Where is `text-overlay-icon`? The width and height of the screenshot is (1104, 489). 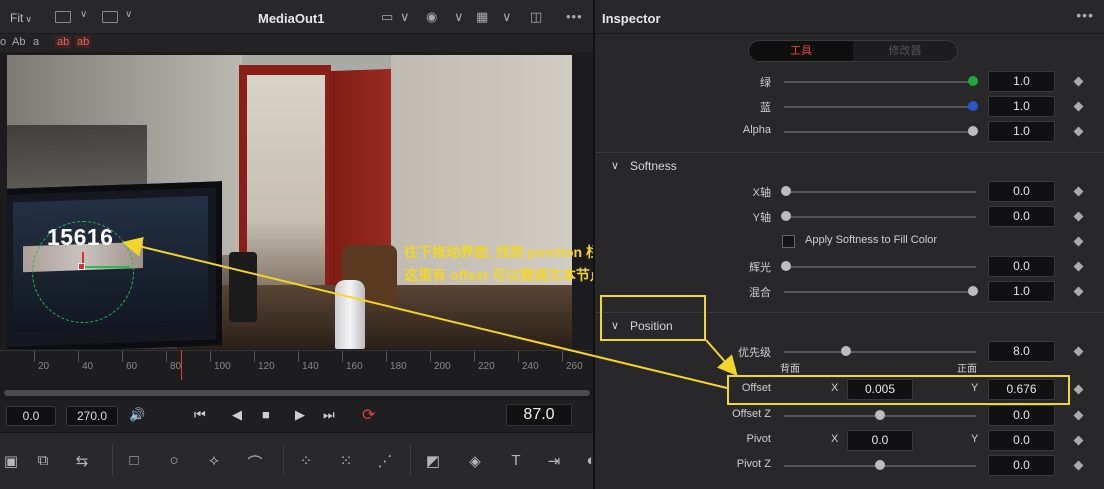 text-overlay-icon is located at coordinates (63, 17).